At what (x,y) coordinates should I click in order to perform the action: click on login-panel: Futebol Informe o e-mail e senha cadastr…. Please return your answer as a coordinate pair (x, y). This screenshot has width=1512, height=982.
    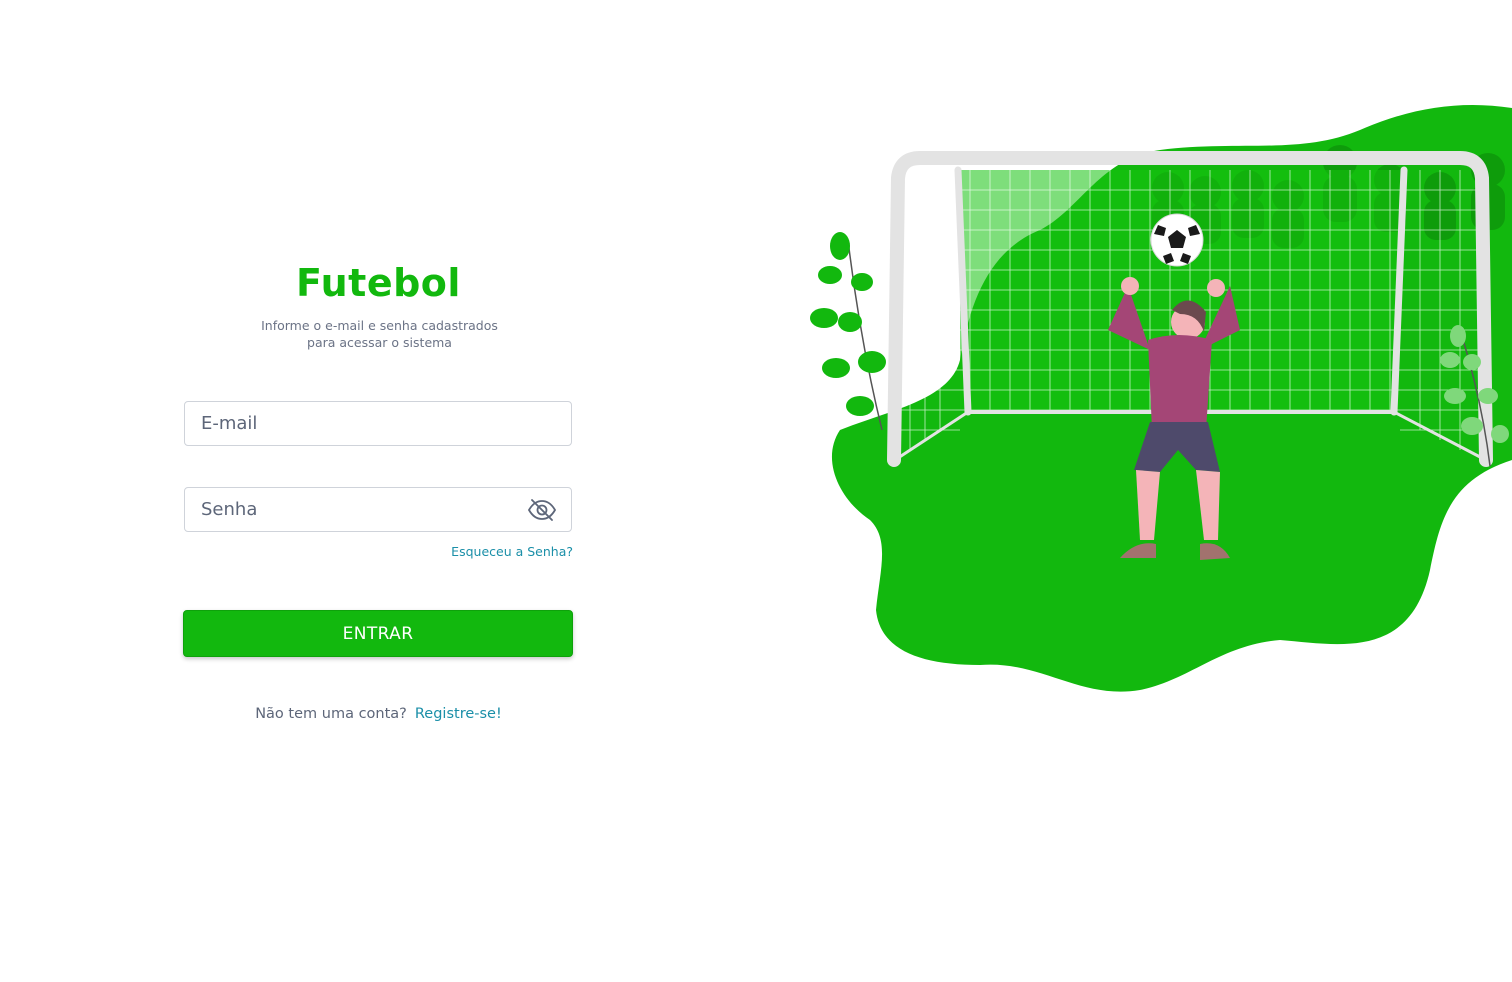
    Looking at the image, I should click on (378, 490).